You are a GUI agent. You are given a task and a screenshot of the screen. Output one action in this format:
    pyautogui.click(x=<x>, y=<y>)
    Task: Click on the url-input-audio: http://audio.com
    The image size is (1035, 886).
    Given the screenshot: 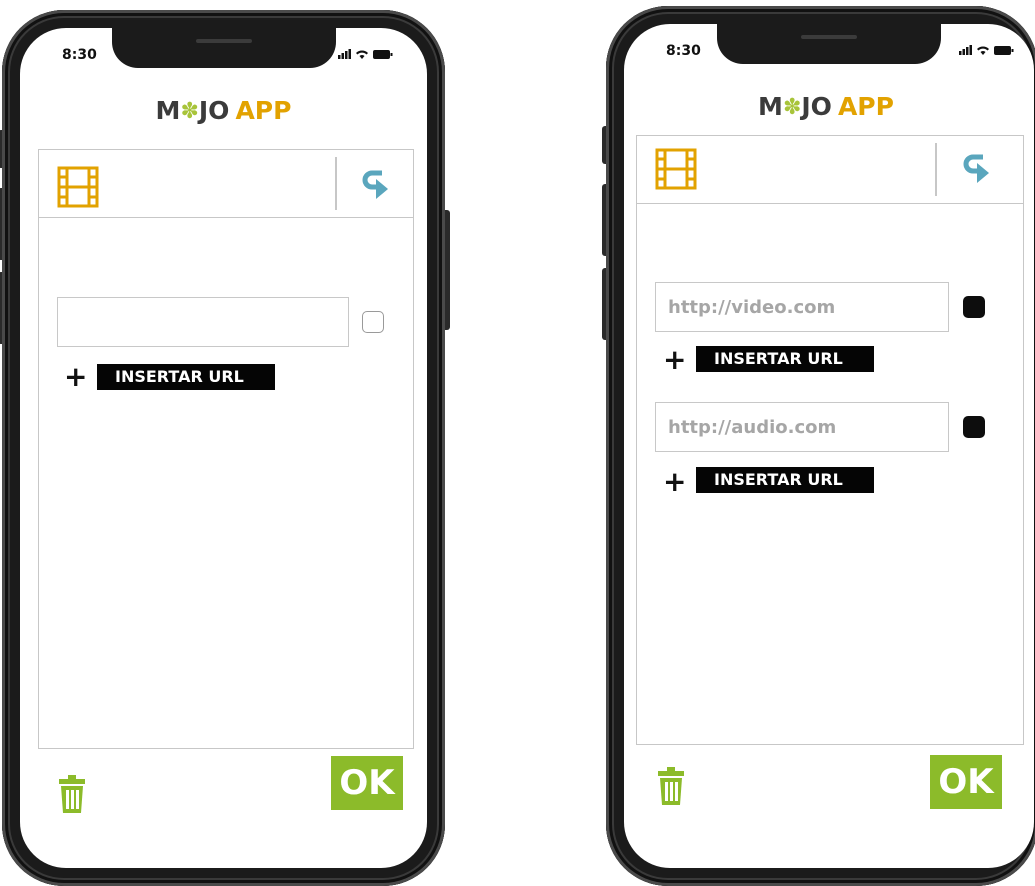 What is the action you would take?
    pyautogui.click(x=802, y=427)
    